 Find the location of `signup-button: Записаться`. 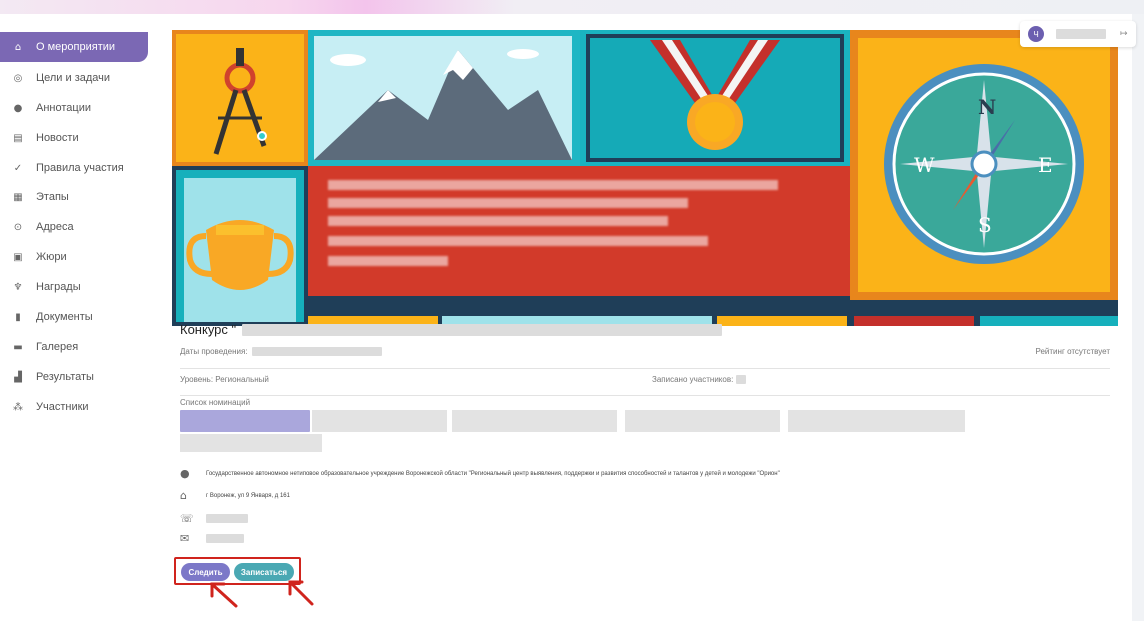

signup-button: Записаться is located at coordinates (264, 572).